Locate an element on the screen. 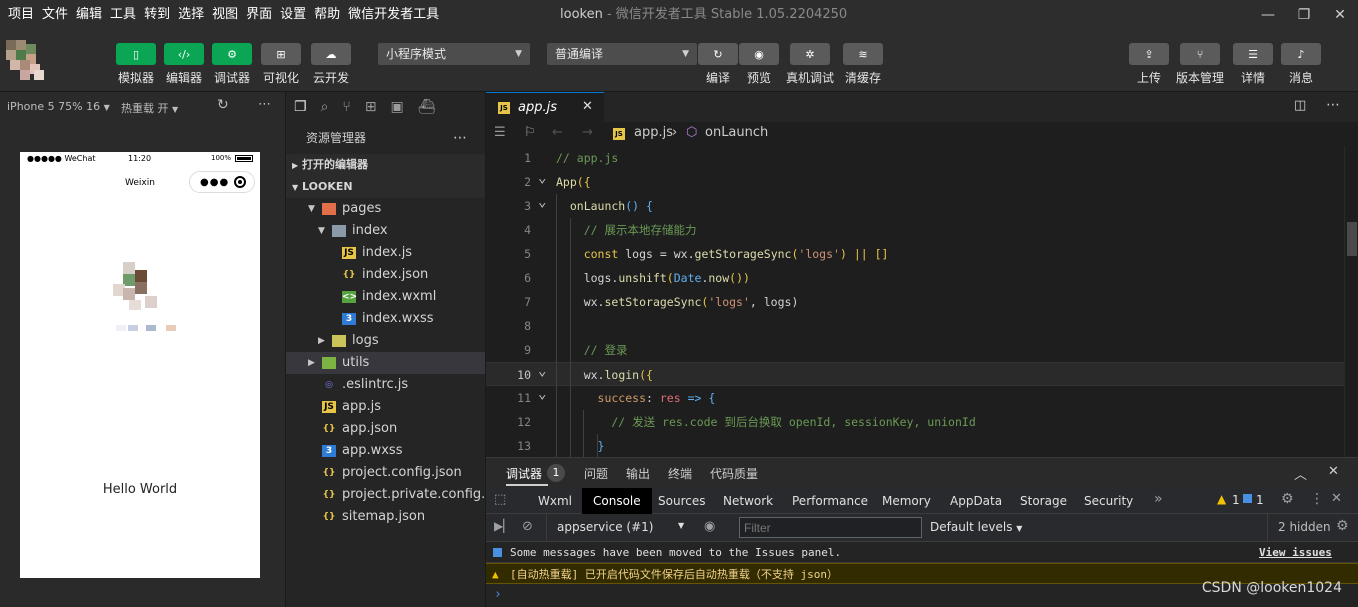  tree-item-pages: ▼ pages is located at coordinates (385, 209).